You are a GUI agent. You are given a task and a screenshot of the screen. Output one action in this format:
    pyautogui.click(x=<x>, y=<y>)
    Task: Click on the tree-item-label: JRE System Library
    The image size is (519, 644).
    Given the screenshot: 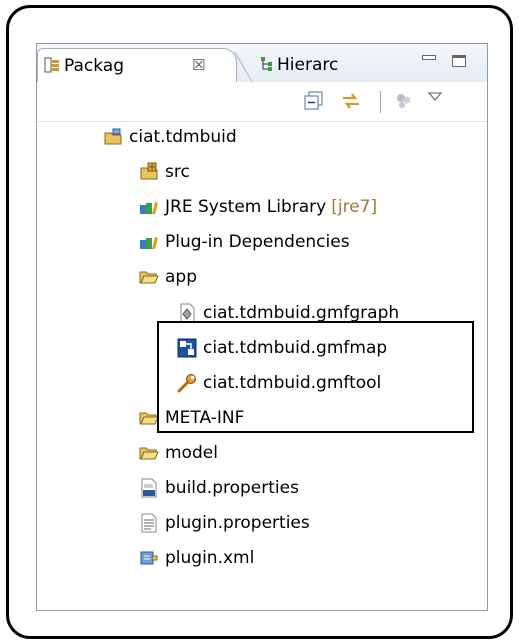 What is the action you would take?
    pyautogui.click(x=246, y=207)
    